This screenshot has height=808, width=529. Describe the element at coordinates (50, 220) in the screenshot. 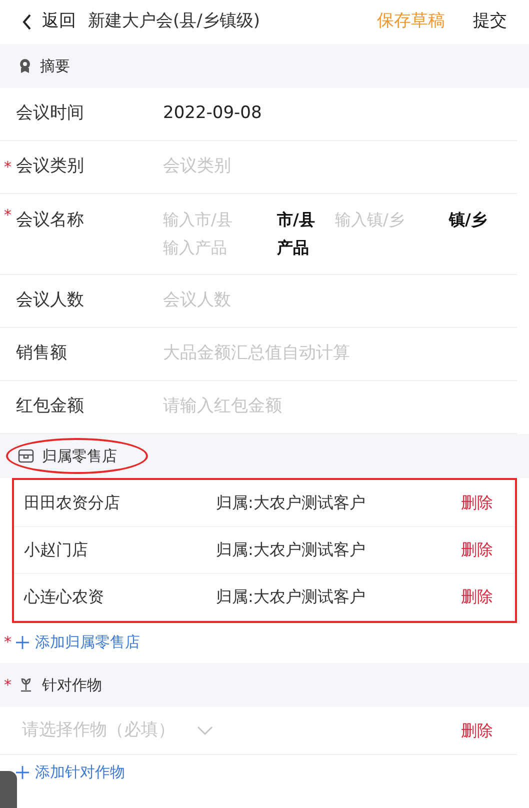

I see `field-label: 会议名称` at that location.